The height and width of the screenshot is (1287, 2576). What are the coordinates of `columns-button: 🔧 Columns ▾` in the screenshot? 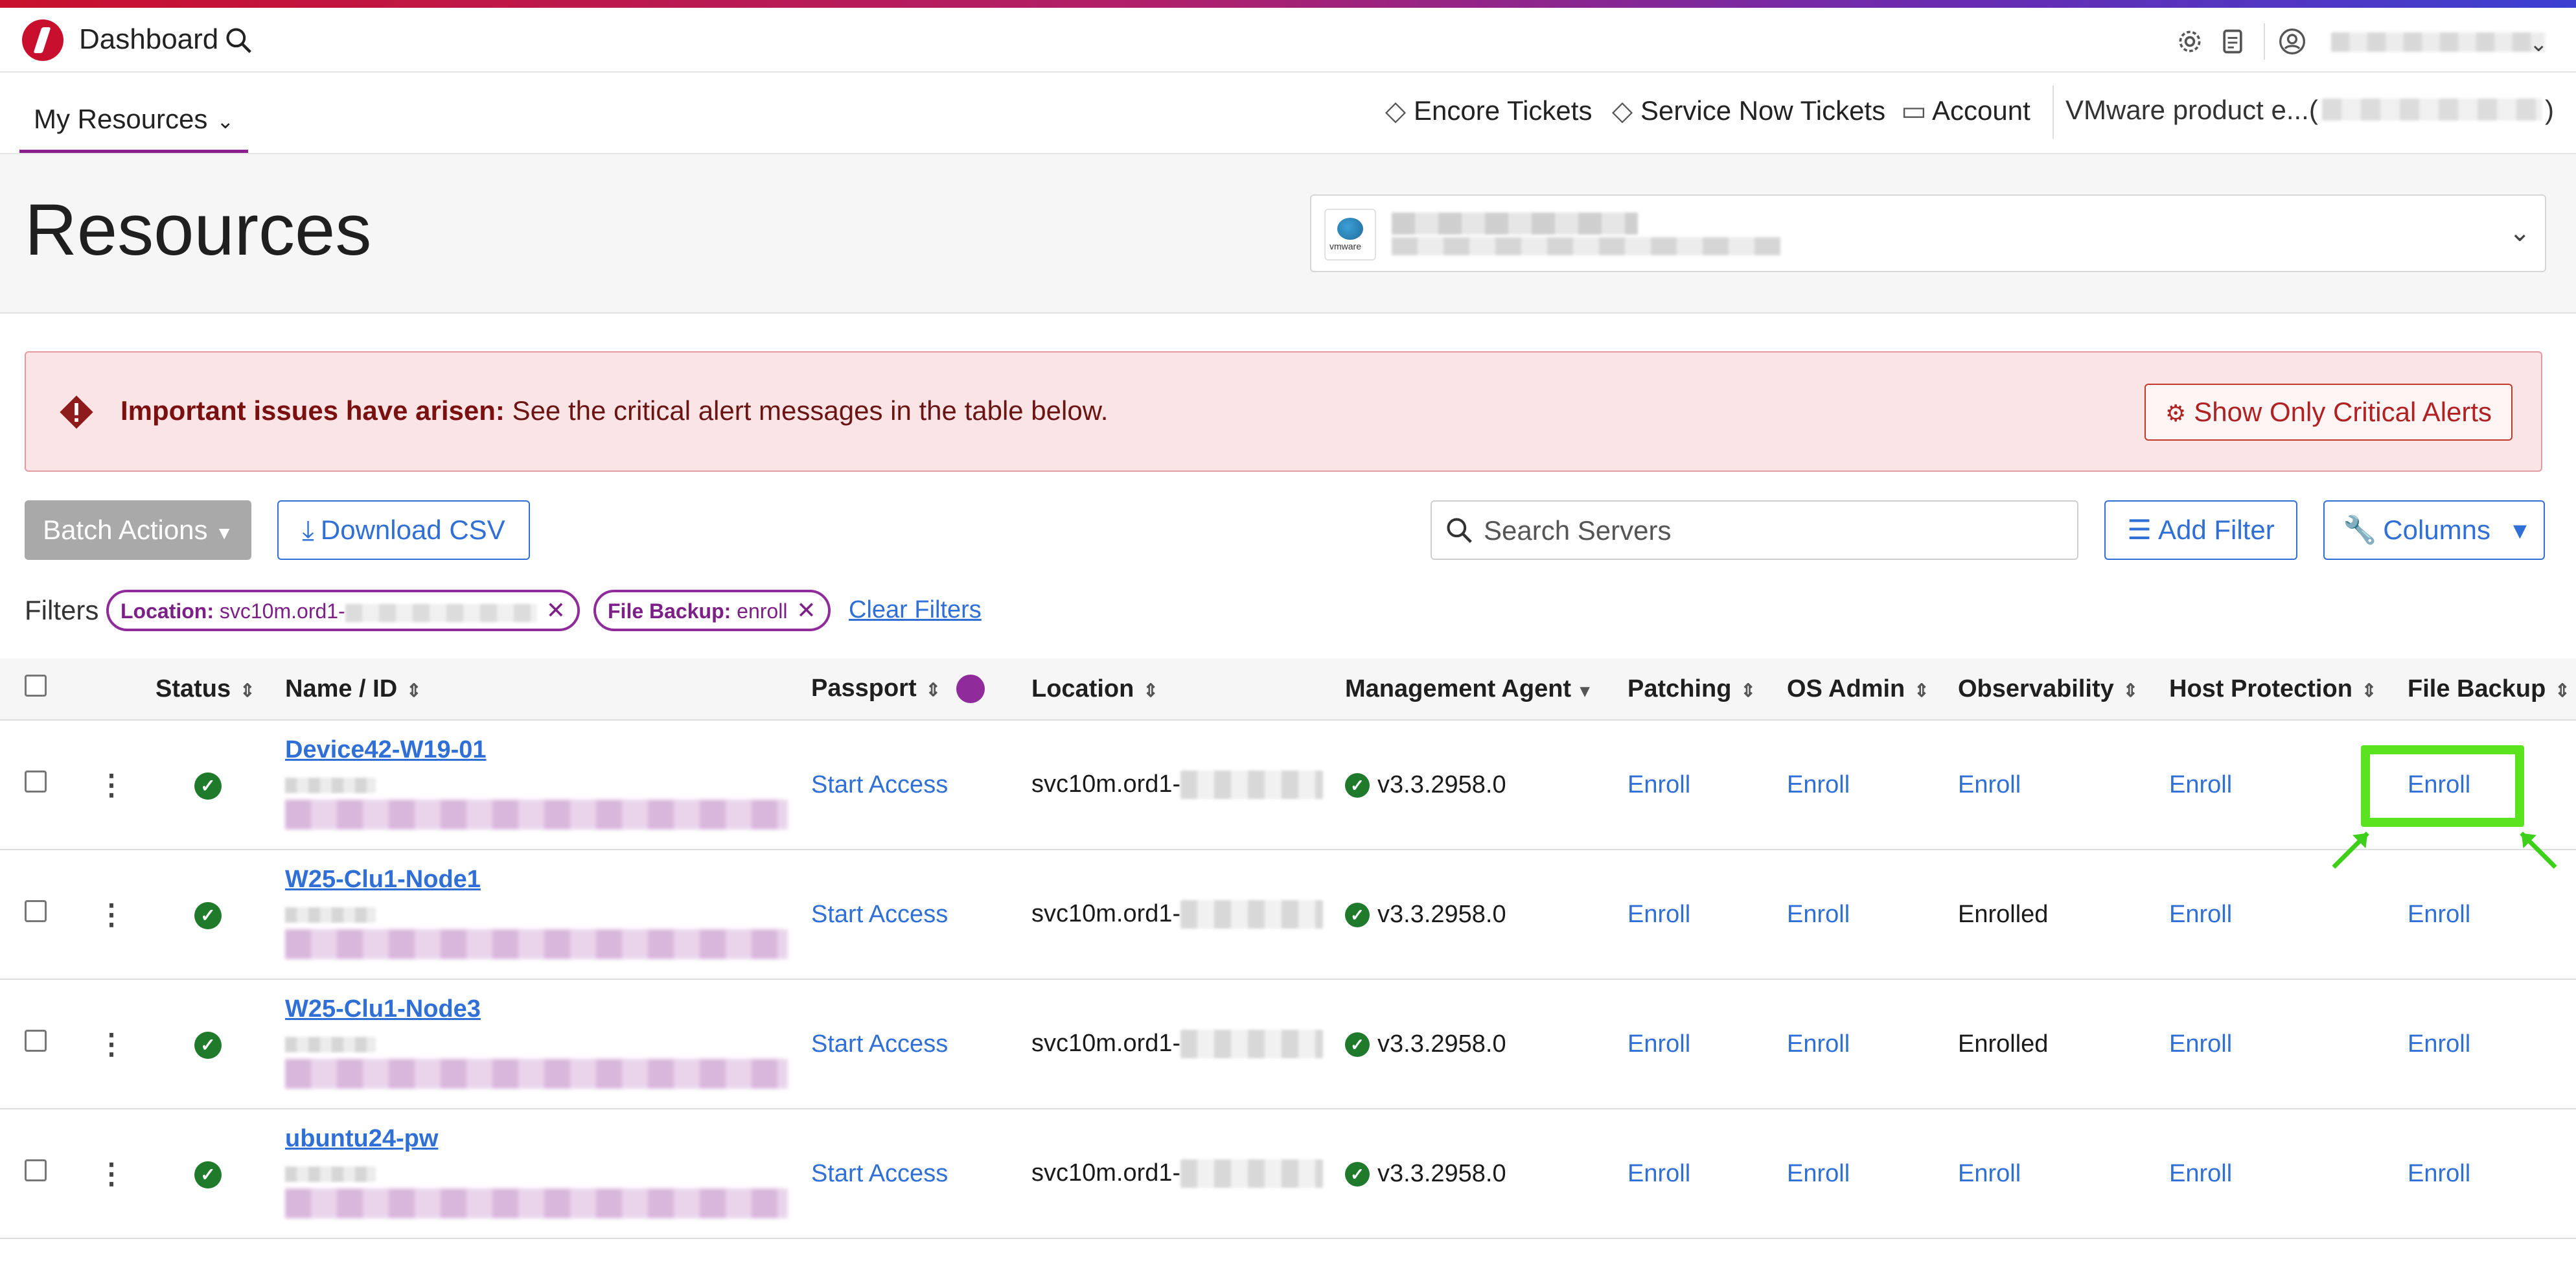 It's located at (2434, 530).